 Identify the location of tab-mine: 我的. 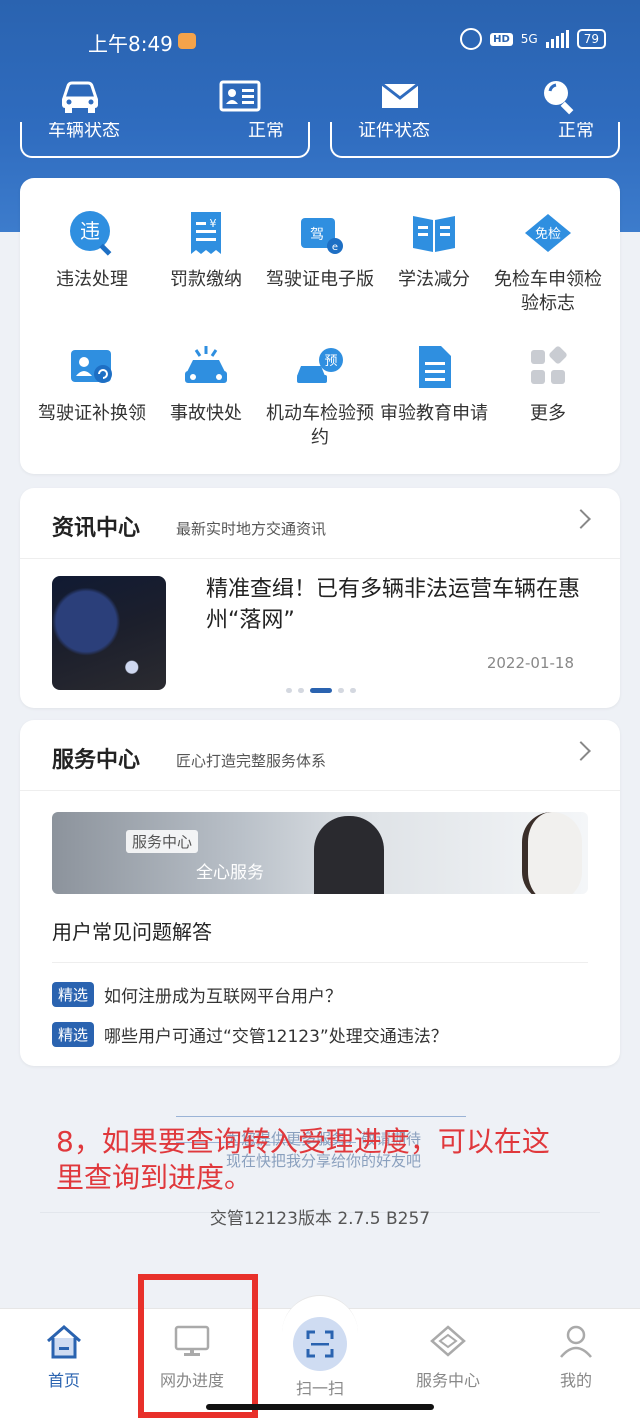
(576, 1350).